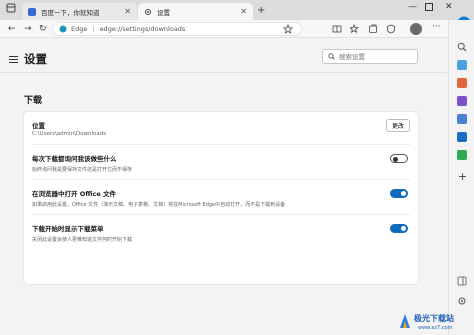 This screenshot has height=335, width=474. What do you see at coordinates (373, 29) in the screenshot?
I see `collections-icon` at bounding box center [373, 29].